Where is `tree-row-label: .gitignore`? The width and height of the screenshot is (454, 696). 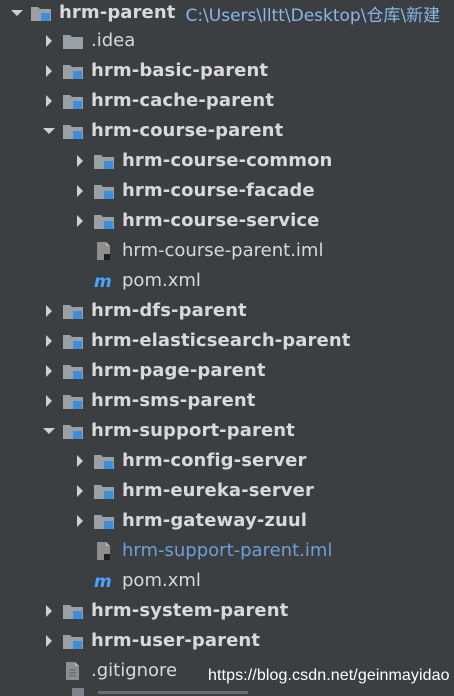 tree-row-label: .gitignore is located at coordinates (134, 670).